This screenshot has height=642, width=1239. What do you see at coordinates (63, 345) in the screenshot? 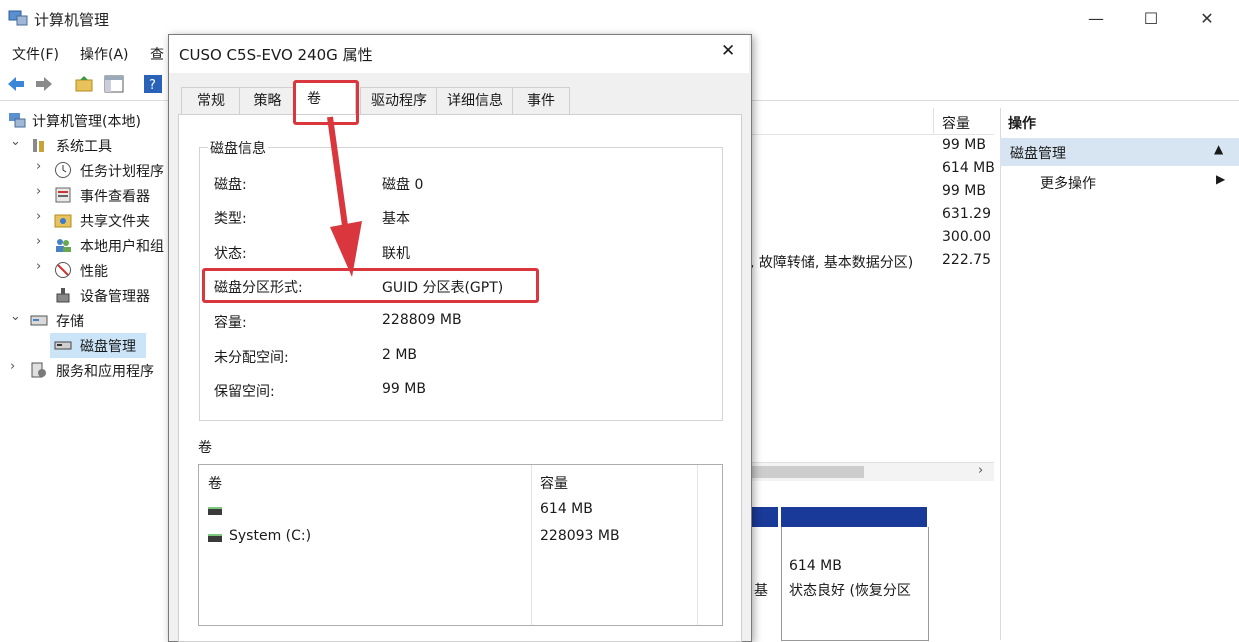
I see `disk-drive-icon` at bounding box center [63, 345].